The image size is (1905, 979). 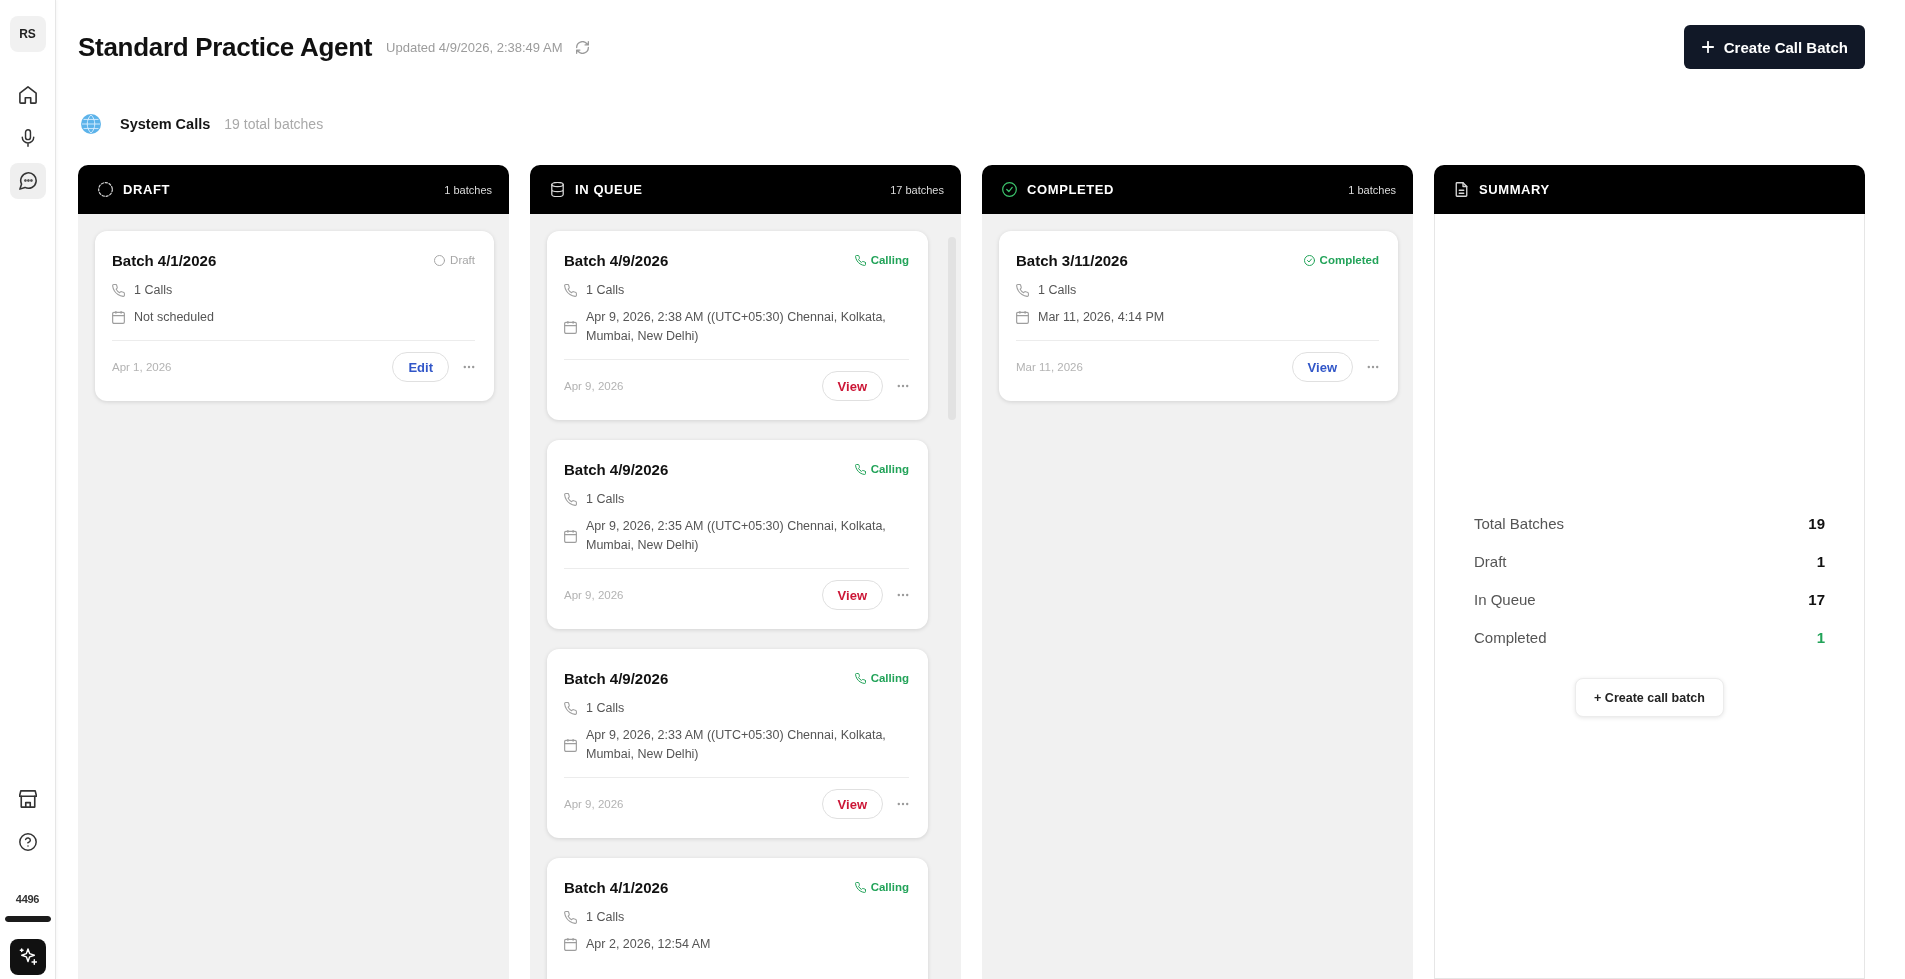 I want to click on user-avatar: RS, so click(x=27, y=34).